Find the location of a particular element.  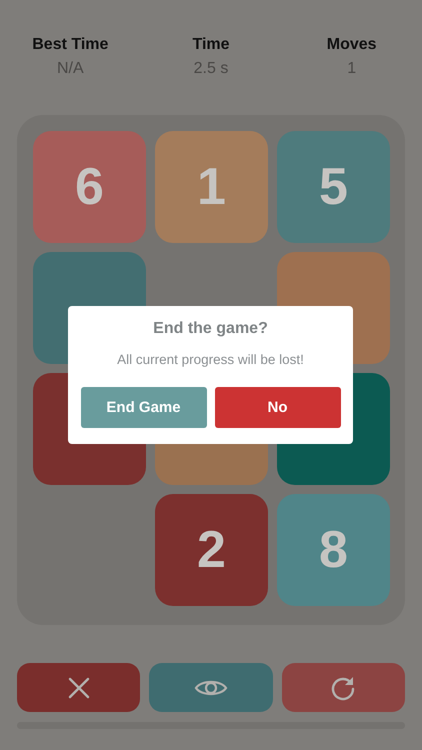

stat-label: Time is located at coordinates (211, 45).